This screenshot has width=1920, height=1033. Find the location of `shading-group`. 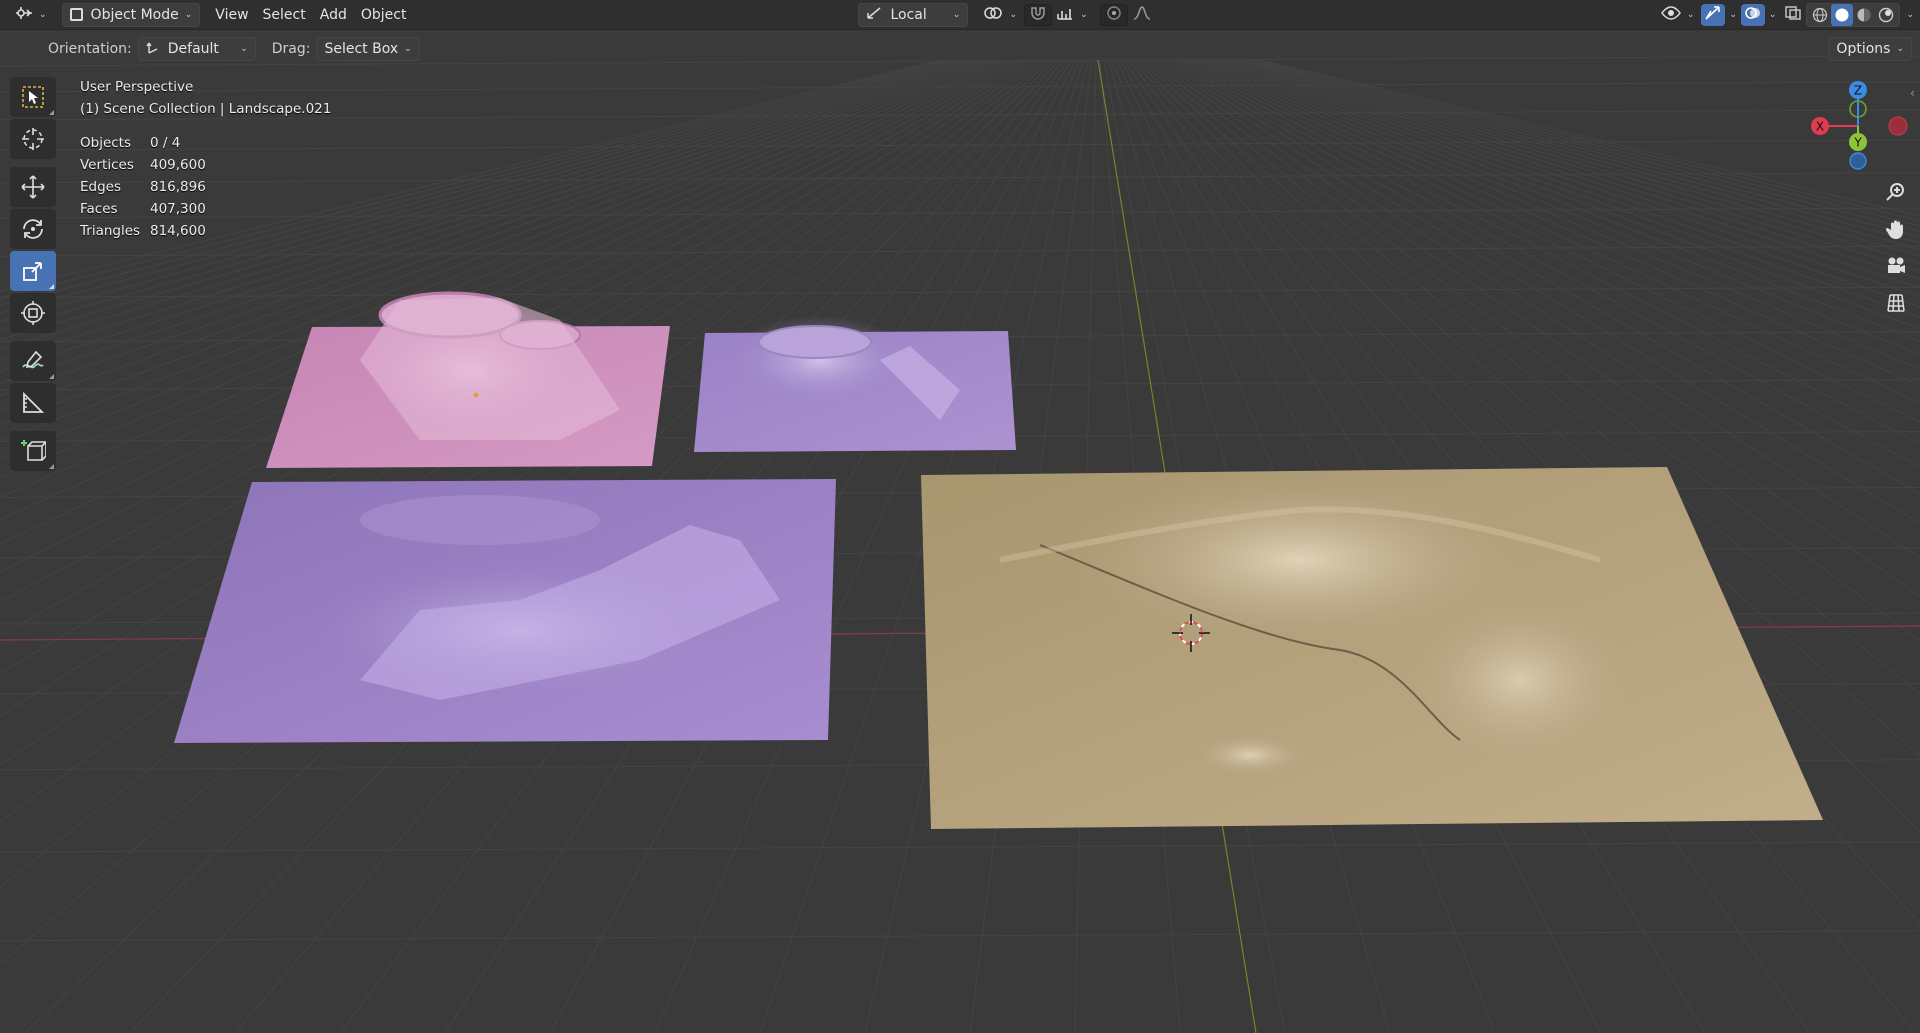

shading-group is located at coordinates (1853, 14).